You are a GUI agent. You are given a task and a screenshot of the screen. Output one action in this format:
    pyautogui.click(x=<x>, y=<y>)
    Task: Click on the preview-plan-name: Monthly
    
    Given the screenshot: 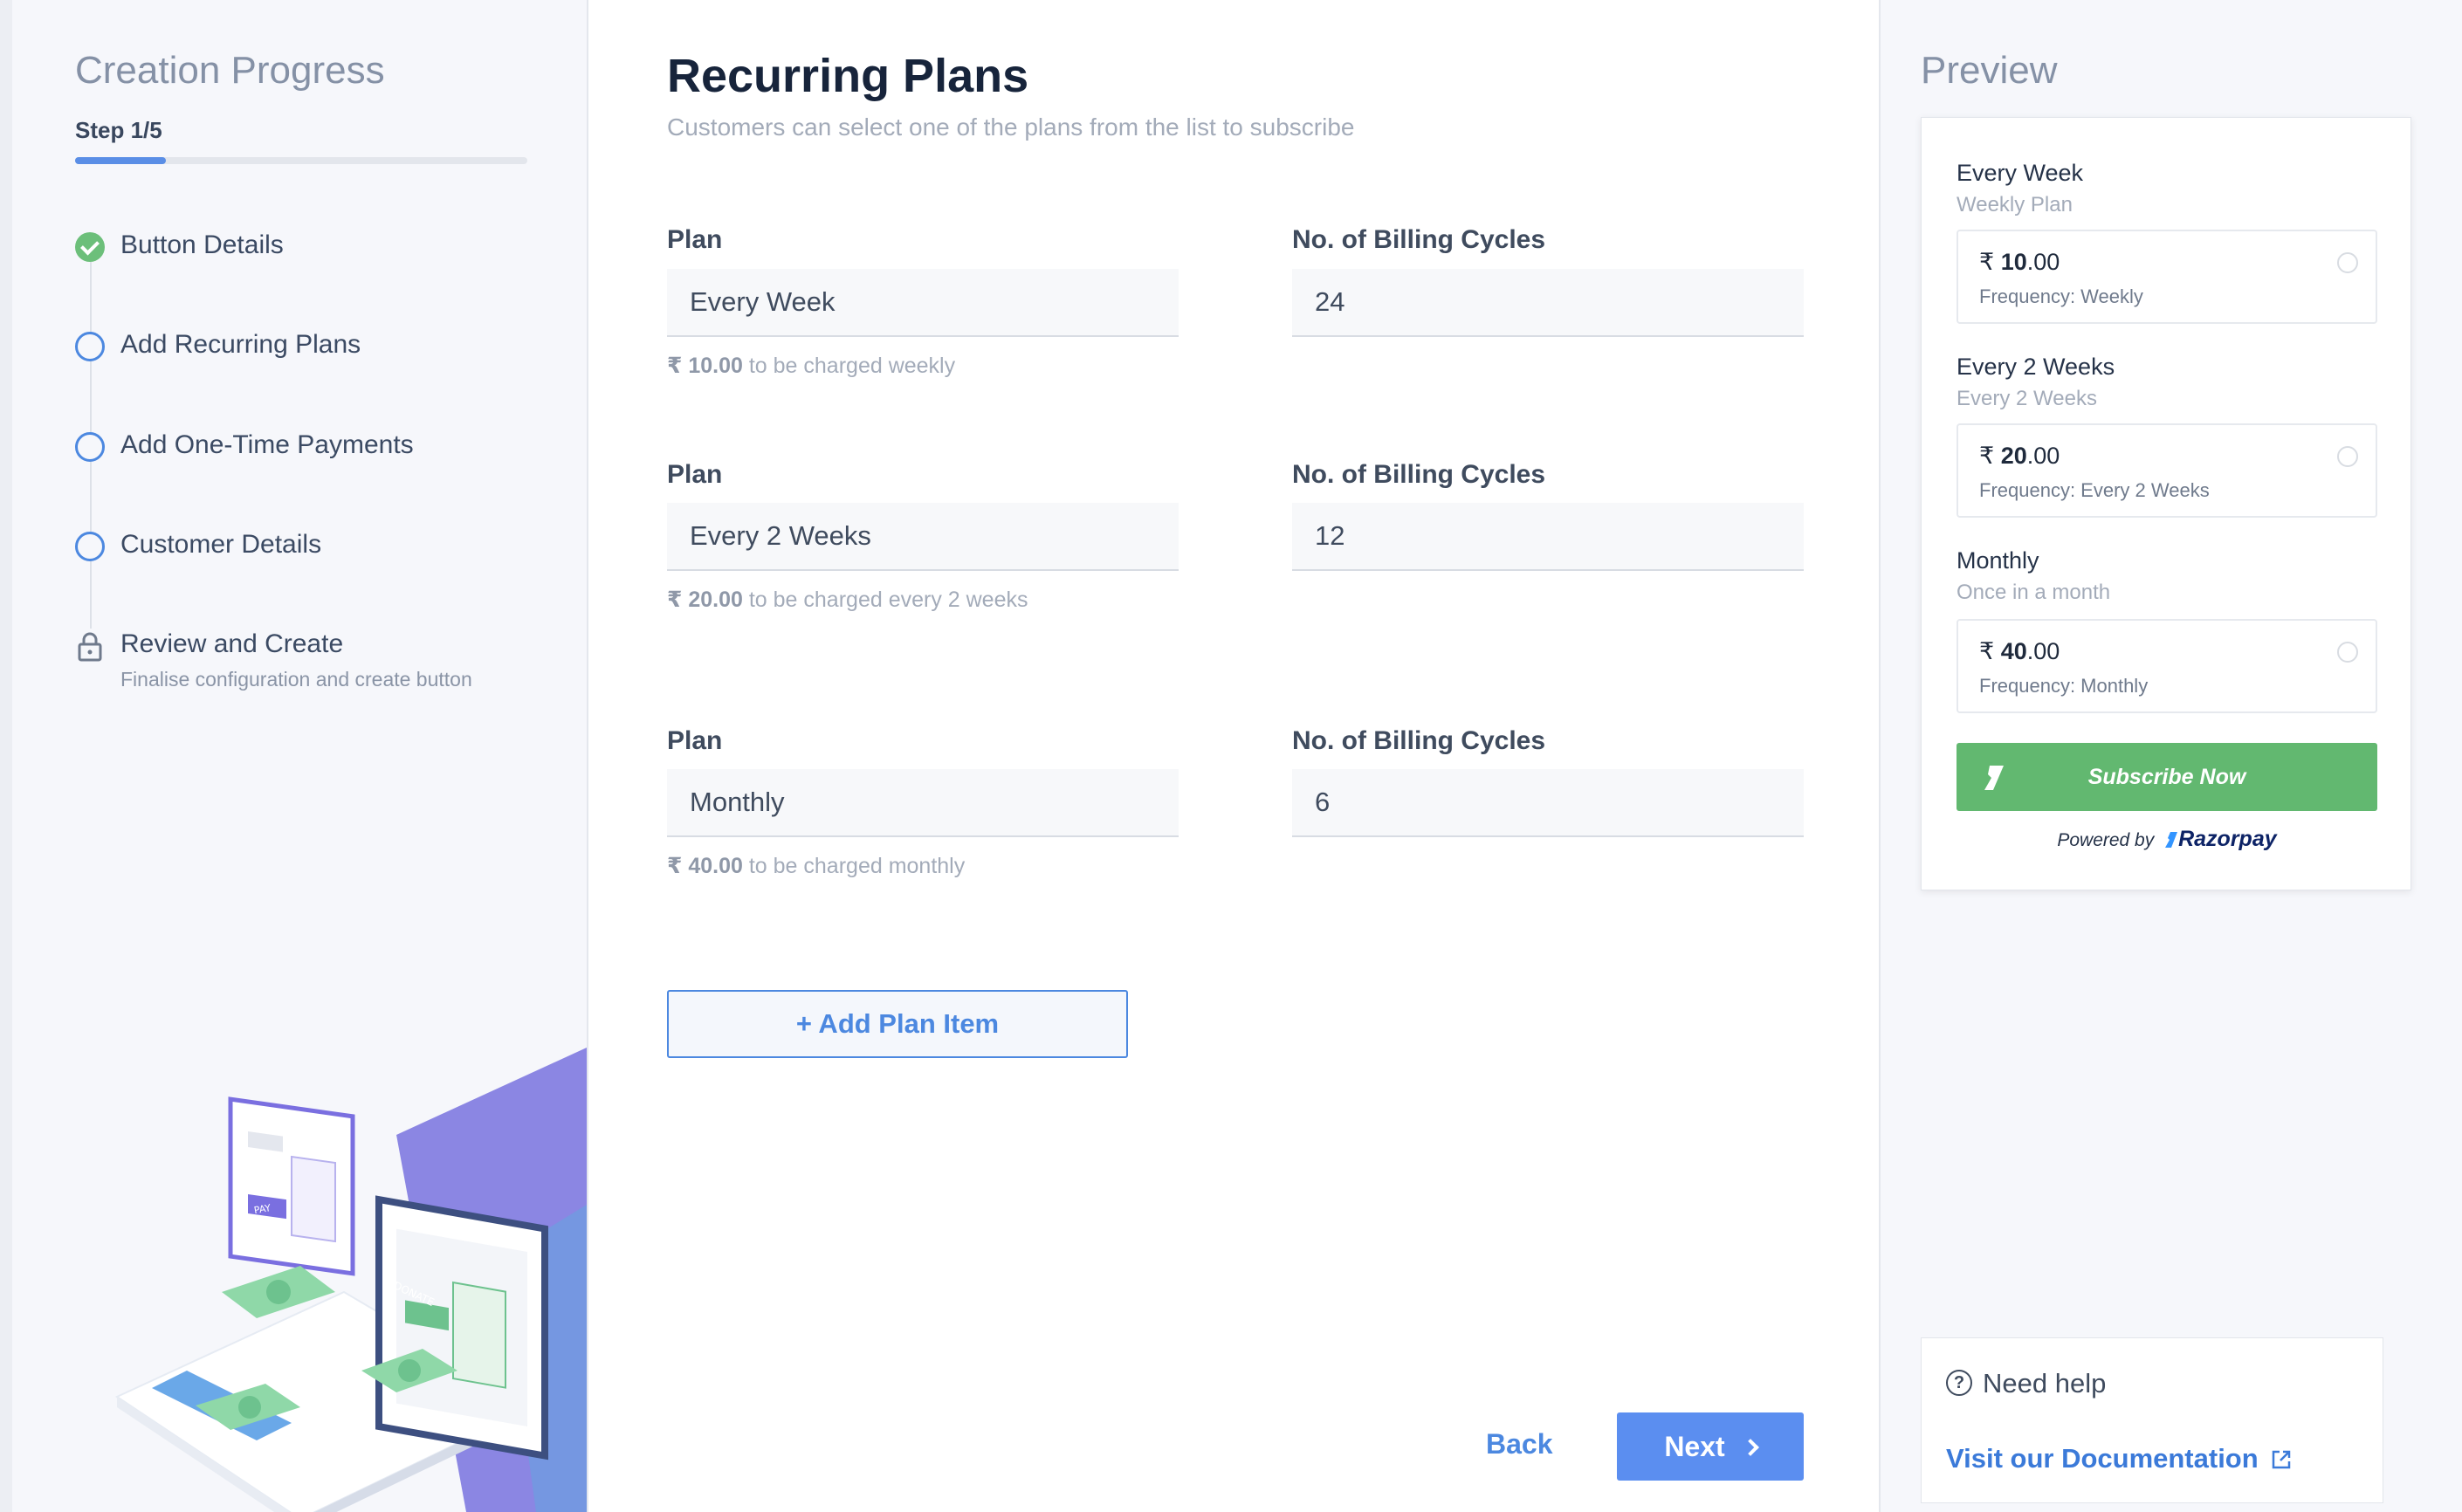 What is the action you would take?
    pyautogui.click(x=1998, y=560)
    